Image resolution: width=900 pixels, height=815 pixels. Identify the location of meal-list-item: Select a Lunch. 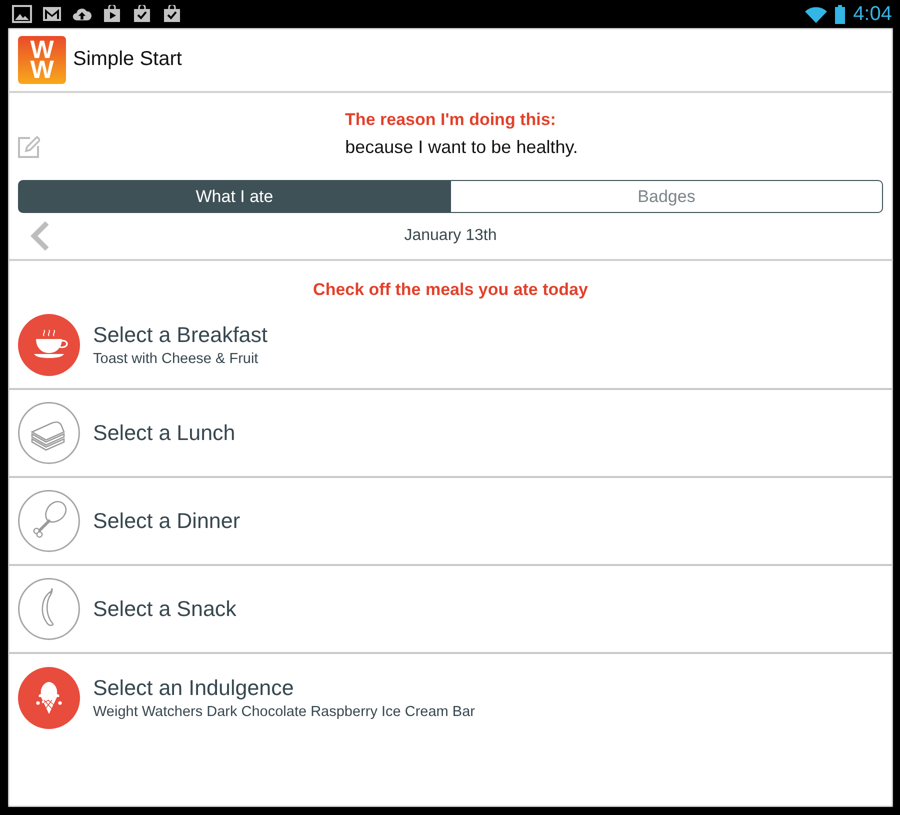
(450, 434).